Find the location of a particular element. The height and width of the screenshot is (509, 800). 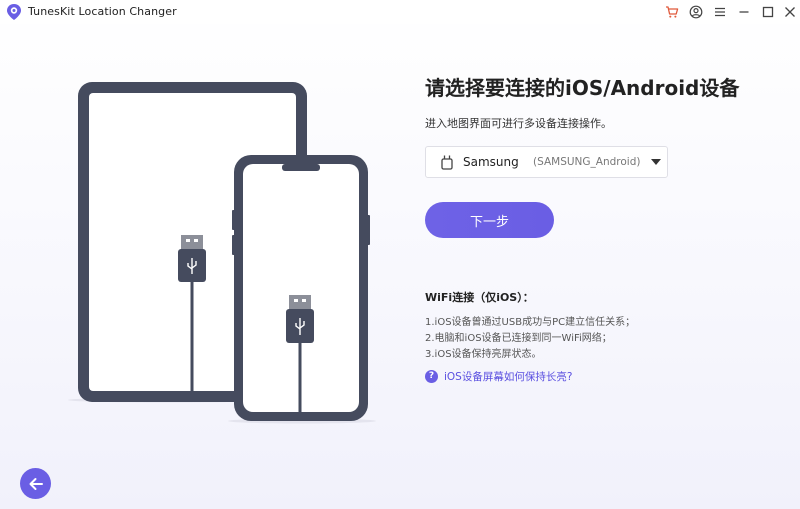

close-icon is located at coordinates (790, 12).